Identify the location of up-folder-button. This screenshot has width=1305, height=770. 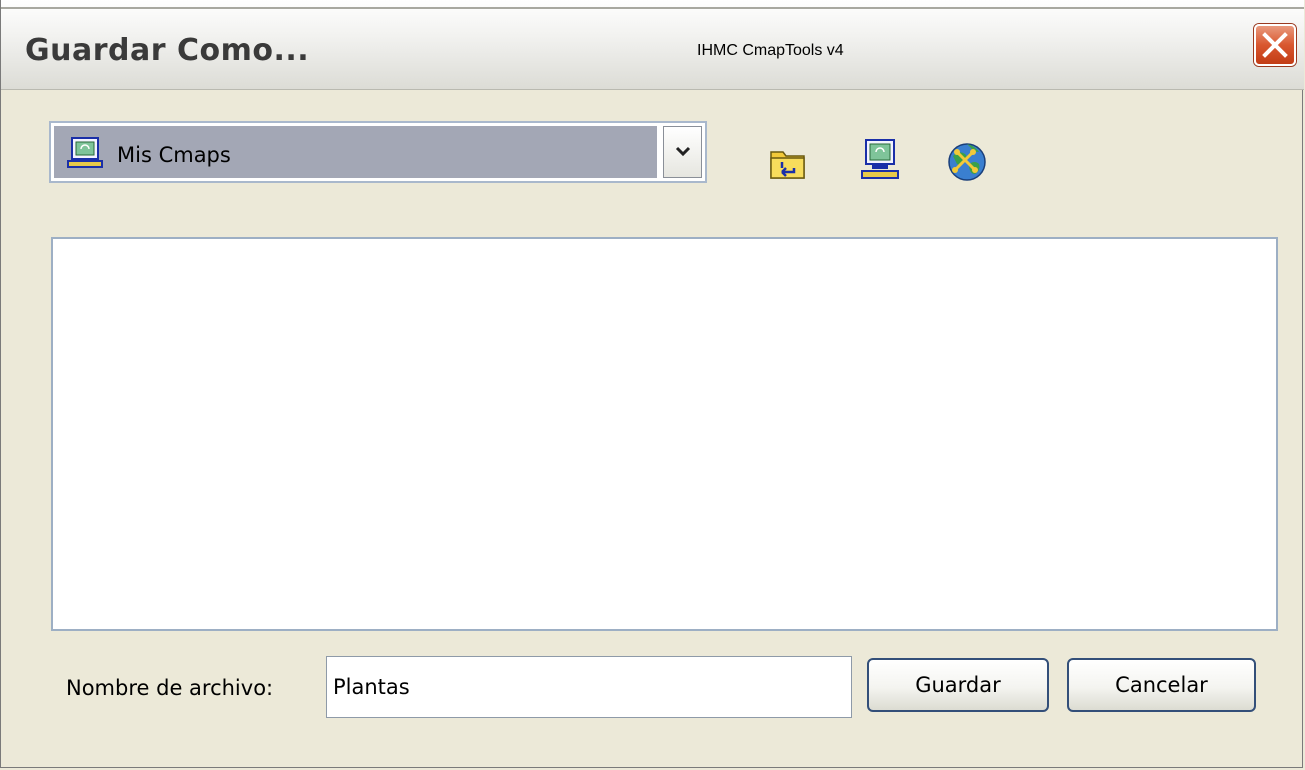
(788, 162).